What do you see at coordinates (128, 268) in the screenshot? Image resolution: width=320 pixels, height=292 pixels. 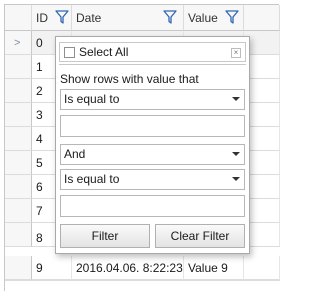 I see `table-cell-date: 2016.04.06. 8:22:23` at bounding box center [128, 268].